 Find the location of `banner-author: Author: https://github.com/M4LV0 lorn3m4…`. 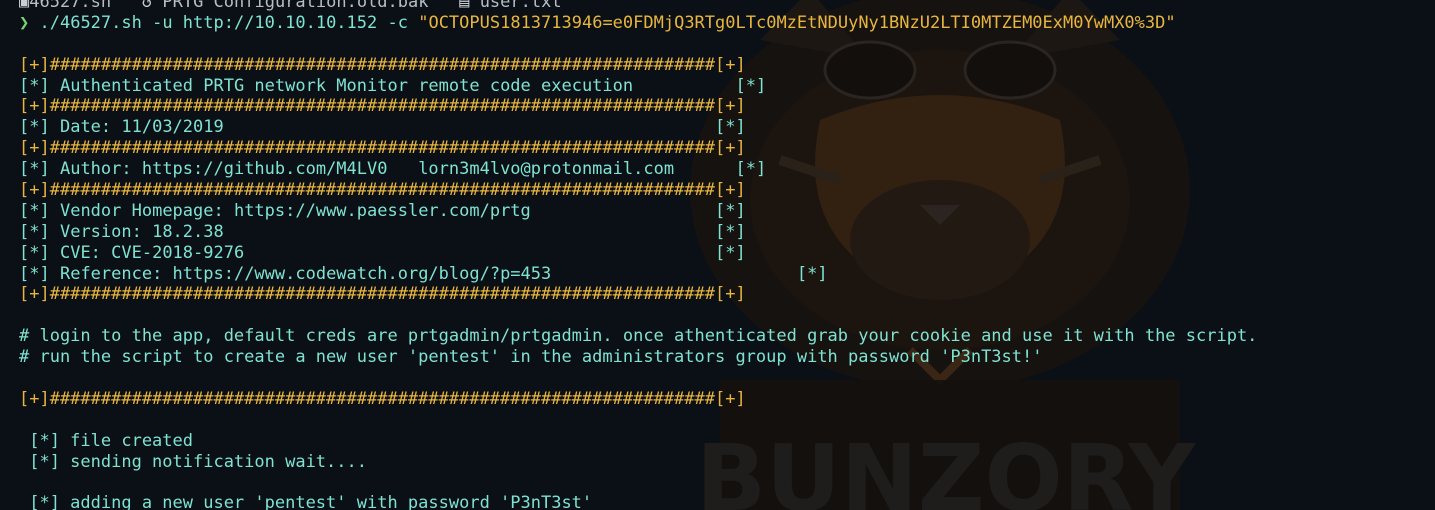

banner-author: Author: https://github.com/M4LV0 lorn3m4… is located at coordinates (367, 169).